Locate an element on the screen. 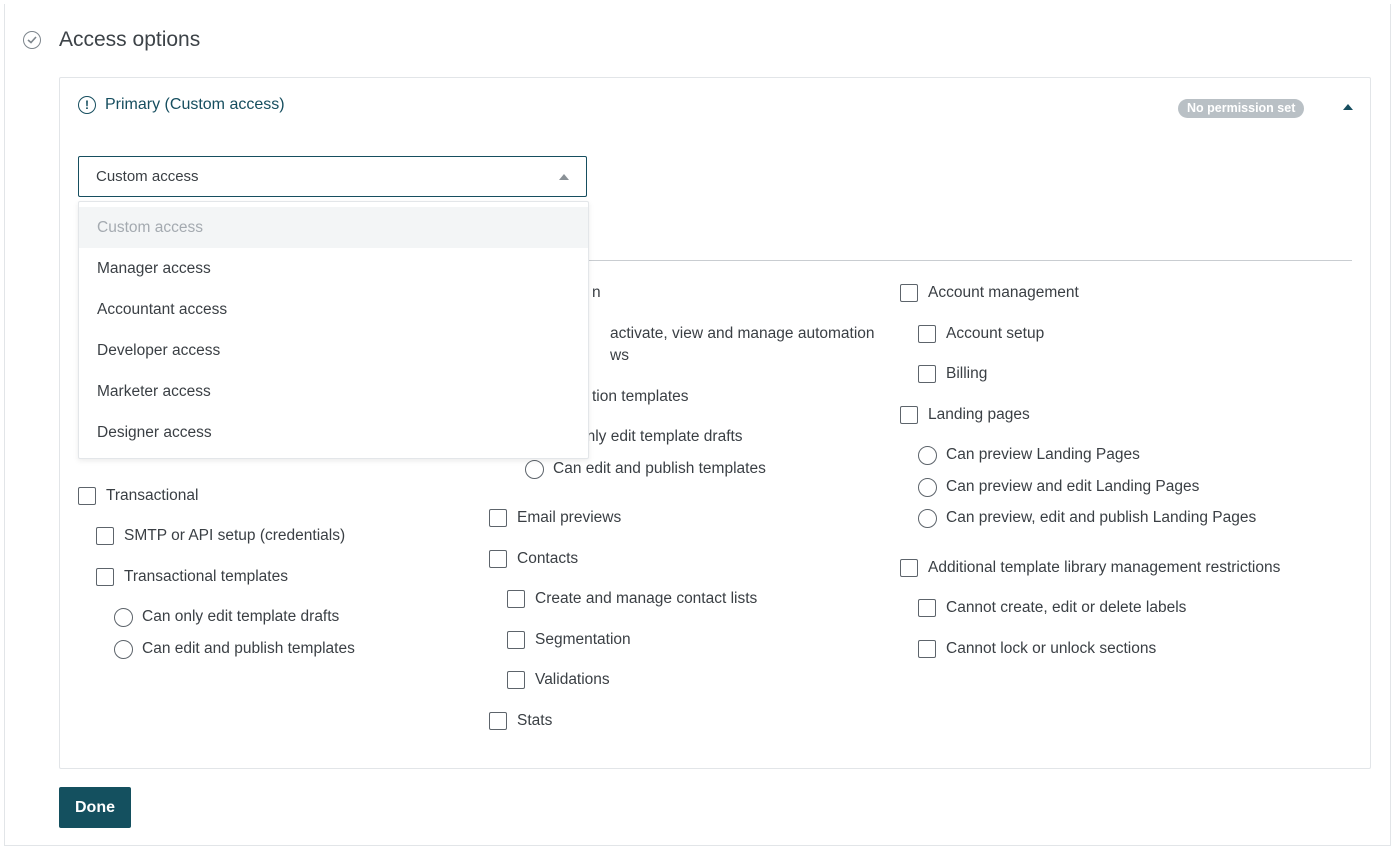 The width and height of the screenshot is (1396, 853). no-lock-row: Cannot lock or unlock sections is located at coordinates (1037, 649).